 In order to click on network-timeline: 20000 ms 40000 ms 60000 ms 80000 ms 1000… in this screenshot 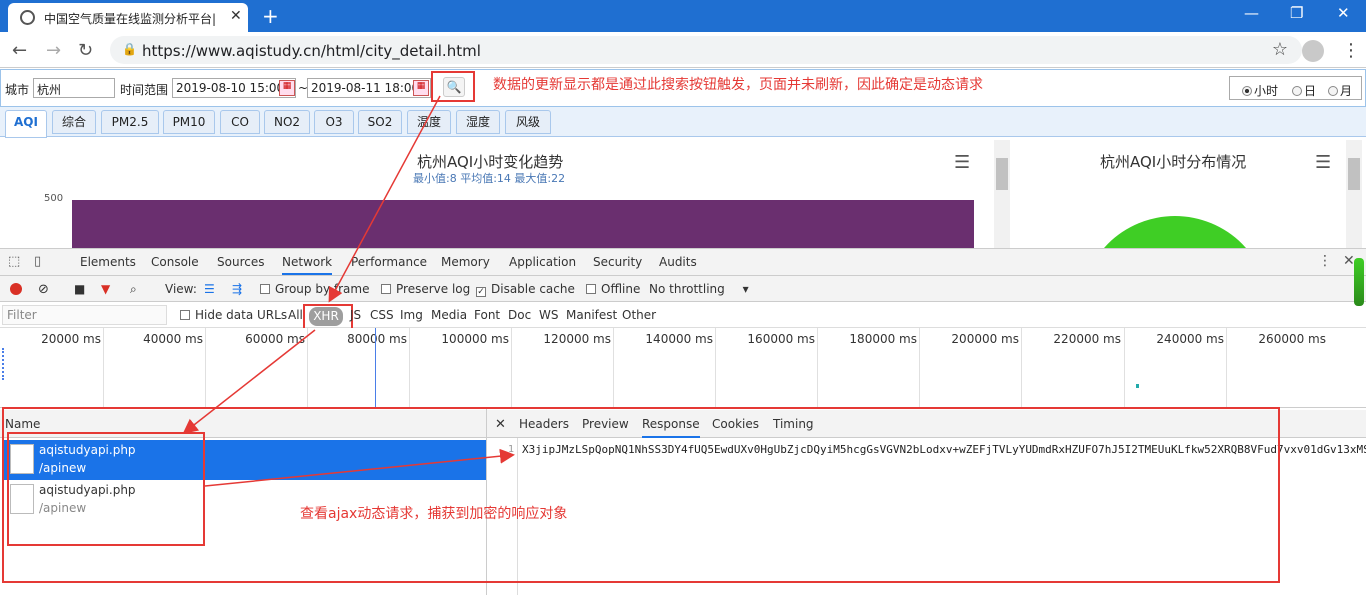, I will do `click(683, 368)`.